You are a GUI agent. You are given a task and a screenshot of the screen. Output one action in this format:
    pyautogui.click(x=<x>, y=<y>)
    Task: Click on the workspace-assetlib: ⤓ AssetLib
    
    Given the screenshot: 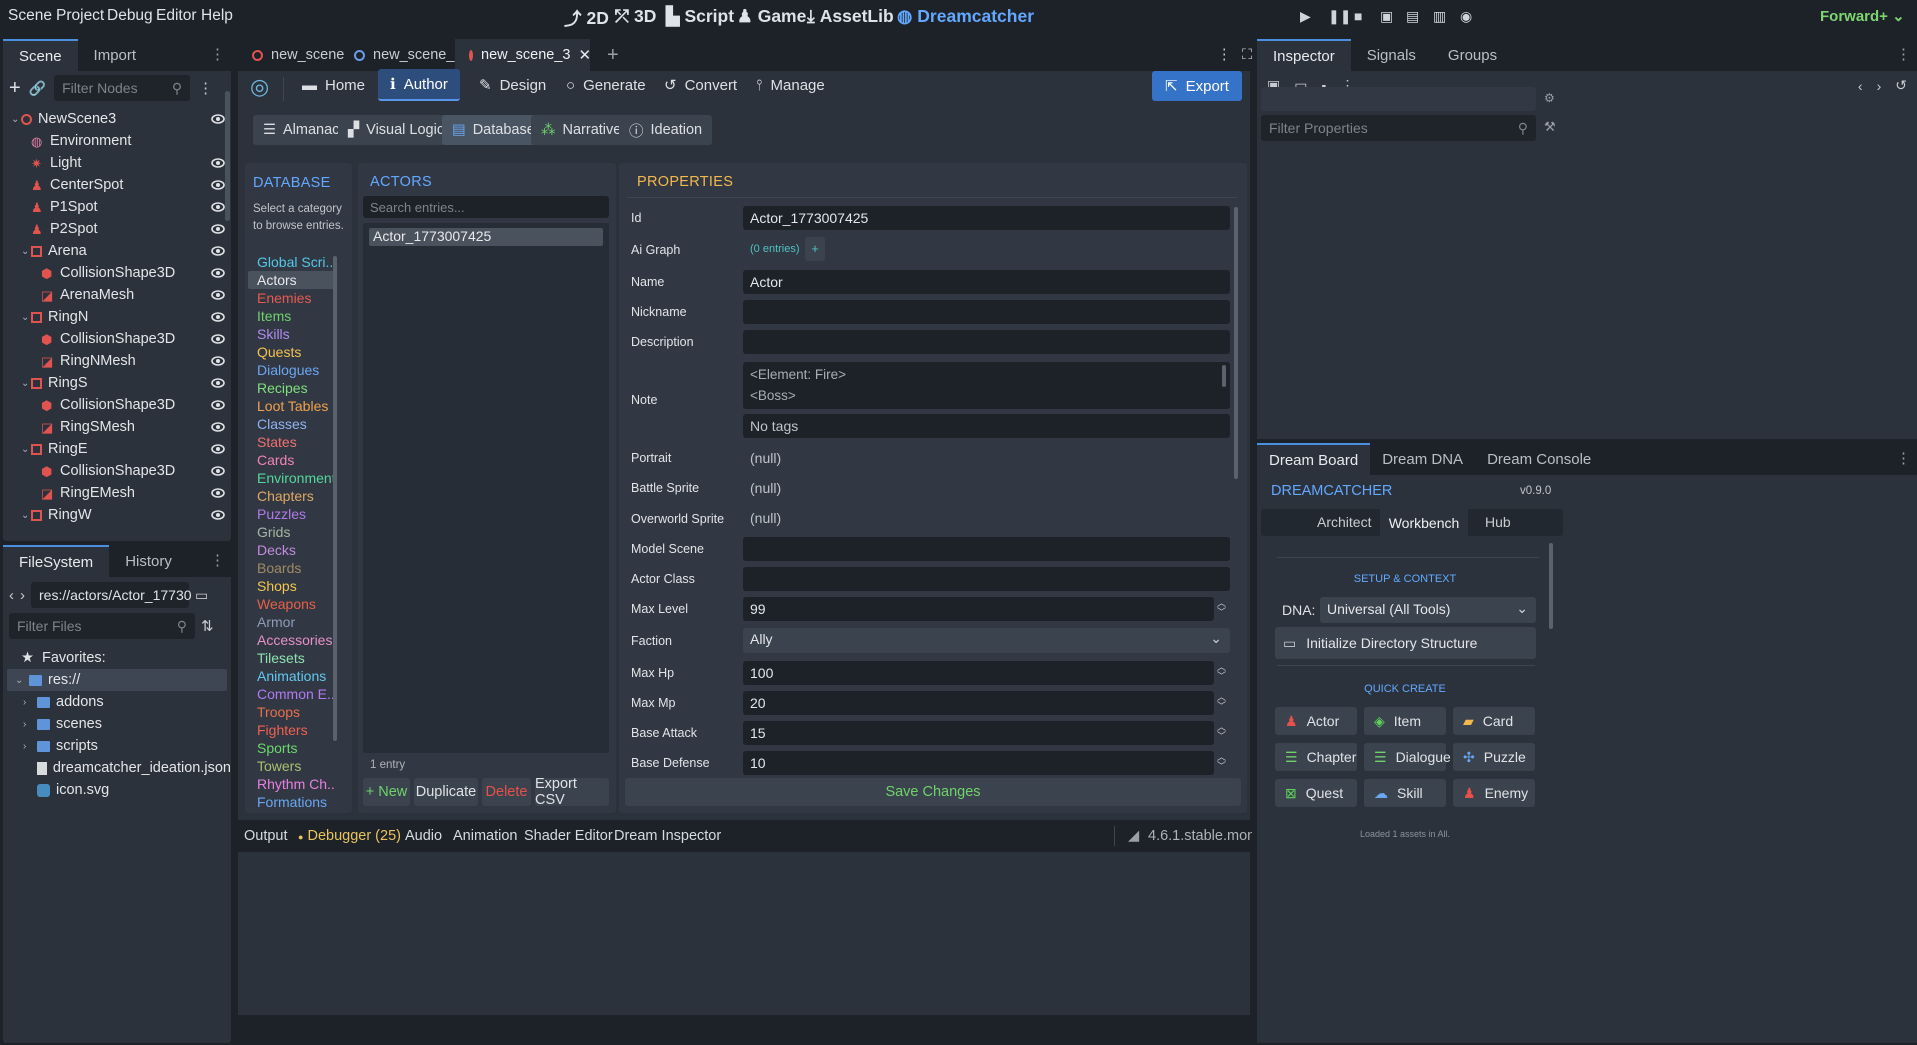 What is the action you would take?
    pyautogui.click(x=850, y=16)
    